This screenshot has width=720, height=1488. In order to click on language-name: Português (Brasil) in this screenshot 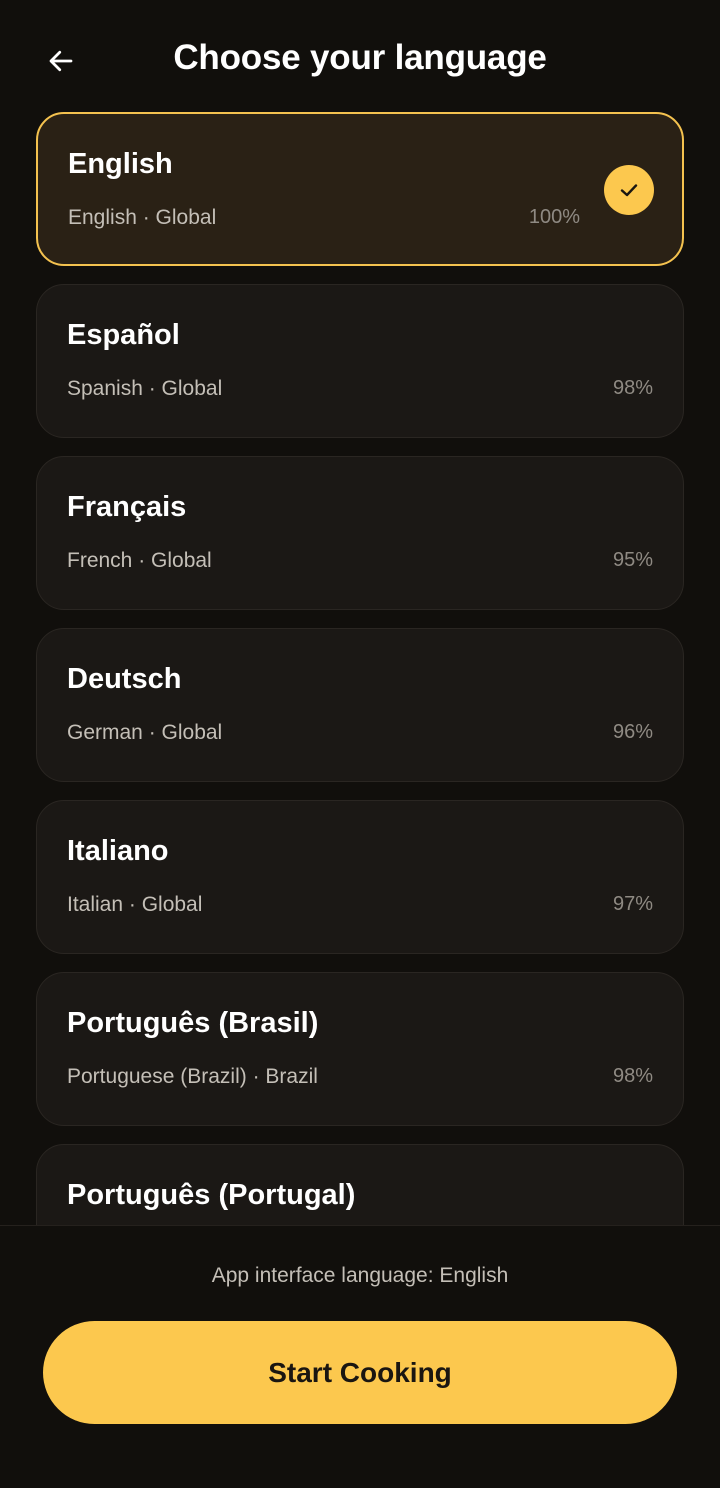, I will do `click(193, 1023)`.